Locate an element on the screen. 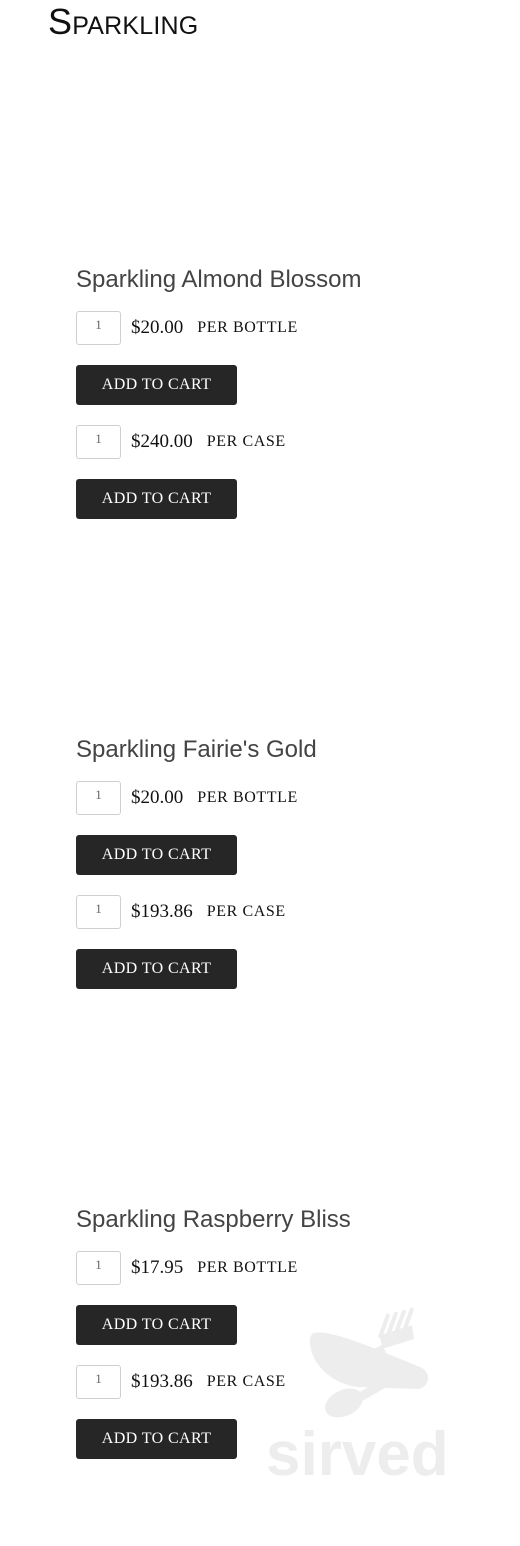 Image resolution: width=520 pixels, height=1546 pixels. price: $240.00 is located at coordinates (162, 441).